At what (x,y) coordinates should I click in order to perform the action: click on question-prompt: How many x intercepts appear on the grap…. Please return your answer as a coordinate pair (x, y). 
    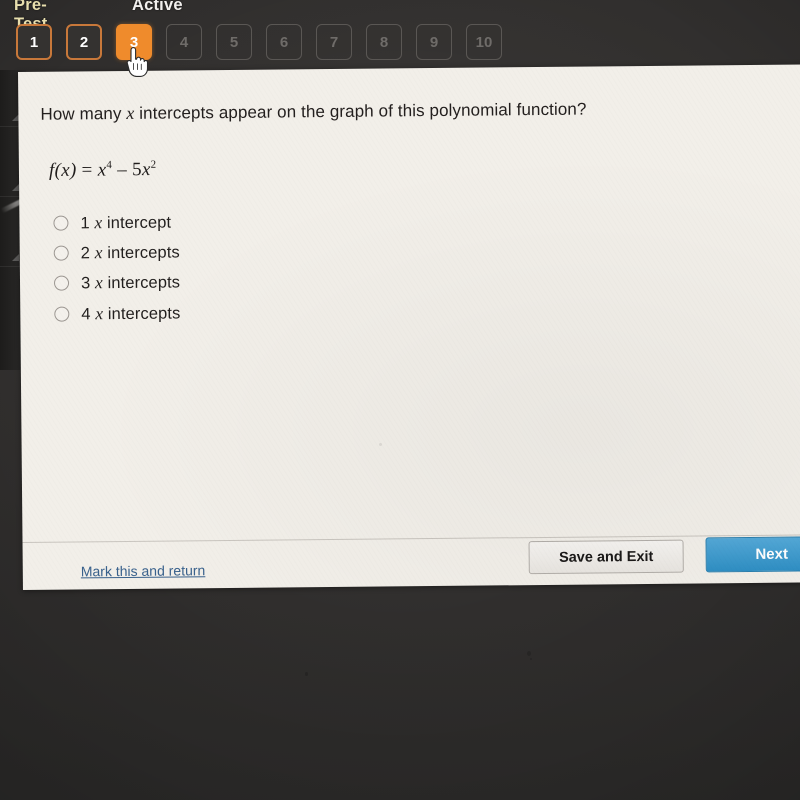
    Looking at the image, I should click on (313, 112).